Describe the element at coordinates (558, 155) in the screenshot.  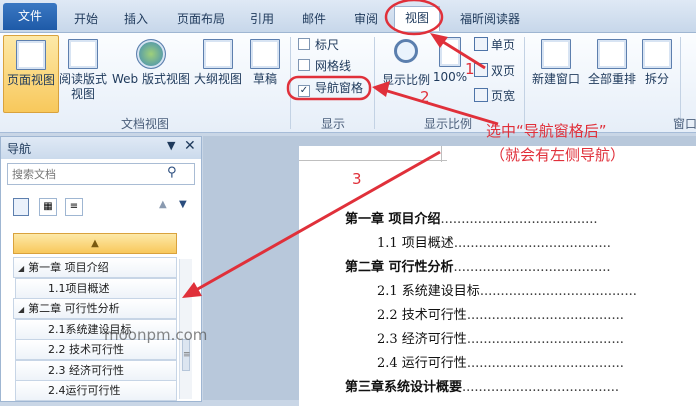
I see `annotation-note-line-2: （就会有左侧导航）` at that location.